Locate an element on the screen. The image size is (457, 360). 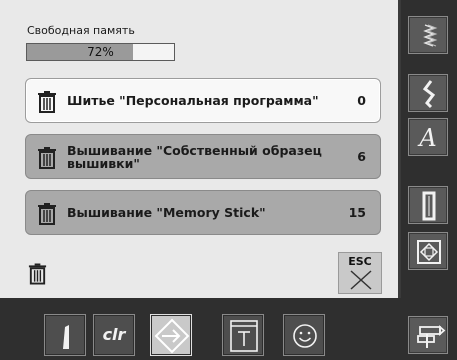
needle-position-button is located at coordinates (65, 335).